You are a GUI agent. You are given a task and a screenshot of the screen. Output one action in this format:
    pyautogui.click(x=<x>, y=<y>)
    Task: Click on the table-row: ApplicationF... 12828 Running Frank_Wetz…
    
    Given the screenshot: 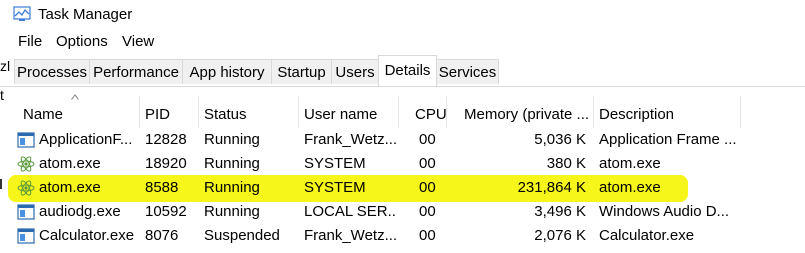 What is the action you would take?
    pyautogui.click(x=402, y=140)
    